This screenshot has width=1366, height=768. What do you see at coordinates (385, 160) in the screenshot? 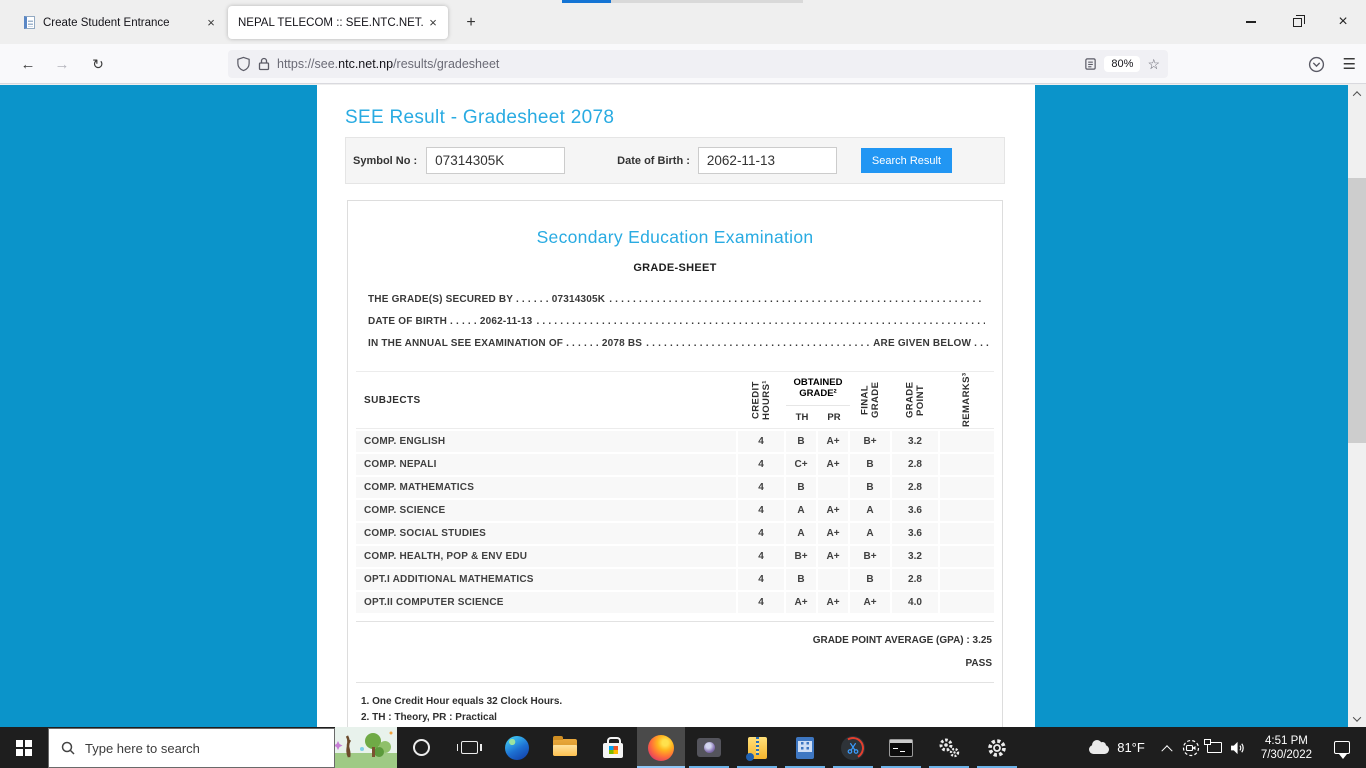
I see `symbol-no-label: Symbol No :` at bounding box center [385, 160].